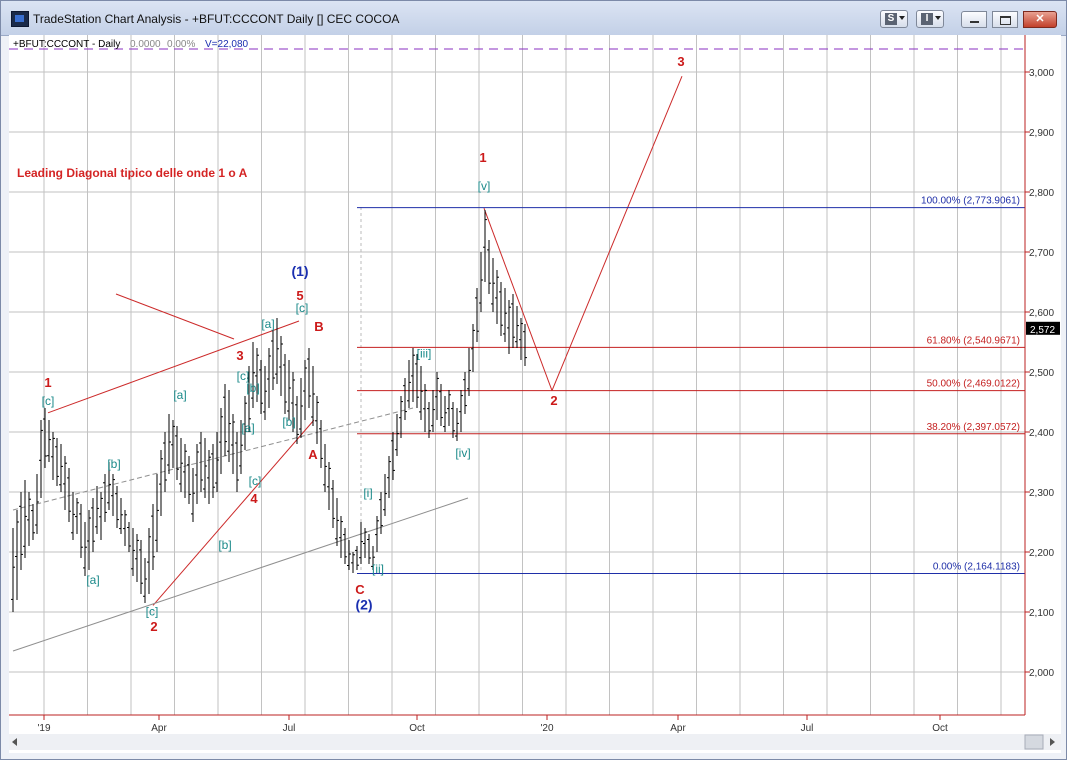 The image size is (1067, 760). I want to click on minimize-button, so click(974, 19).